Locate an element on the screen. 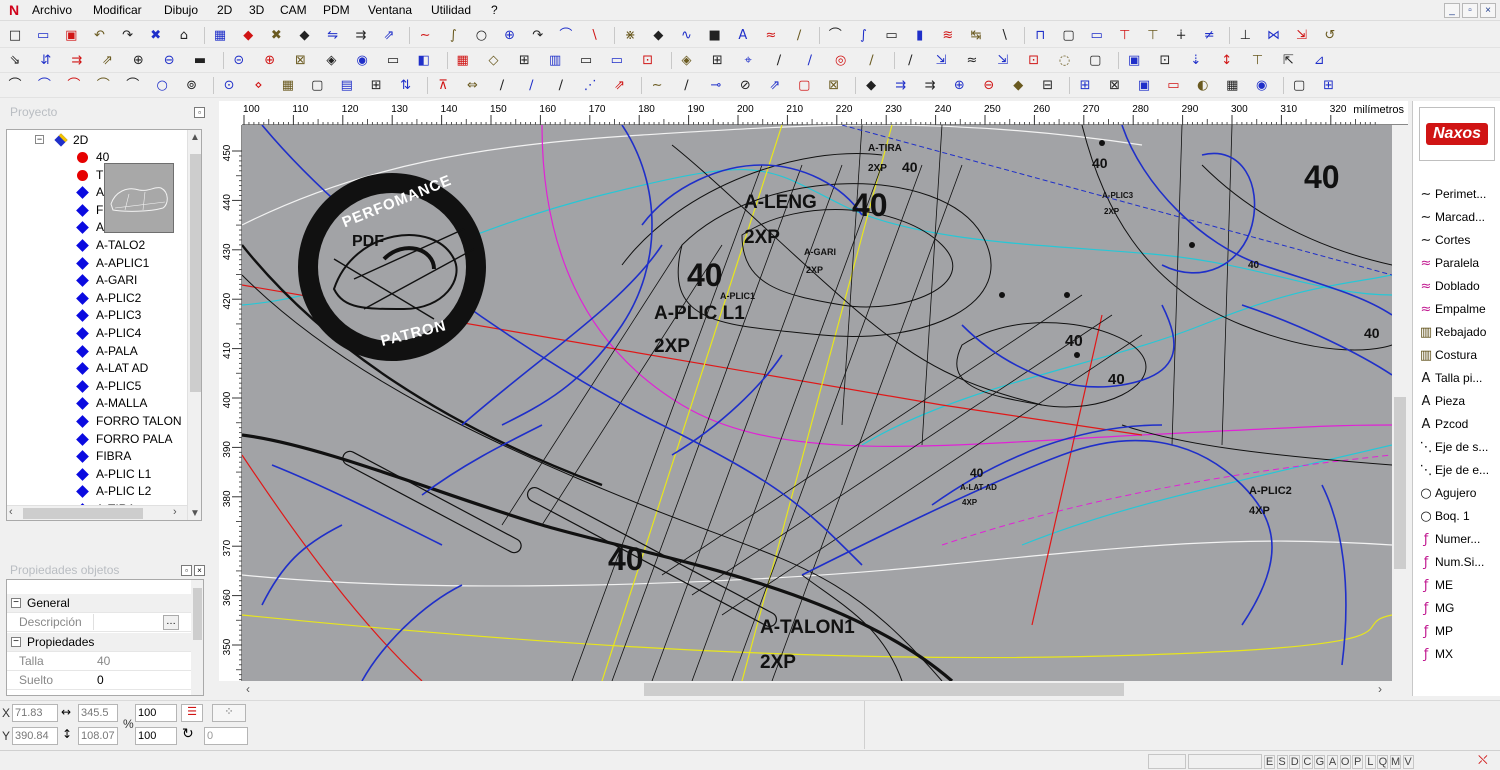 The height and width of the screenshot is (770, 1500). canvas-horizontal-scrollbar: ‹ › is located at coordinates (817, 689).